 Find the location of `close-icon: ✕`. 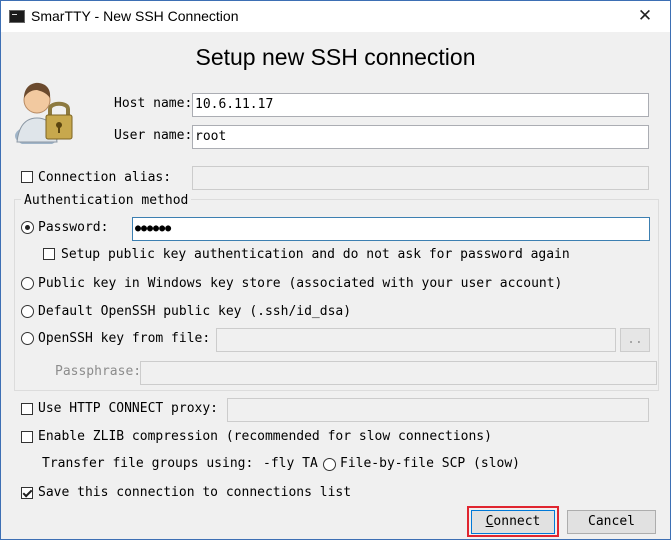

close-icon: ✕ is located at coordinates (645, 16).